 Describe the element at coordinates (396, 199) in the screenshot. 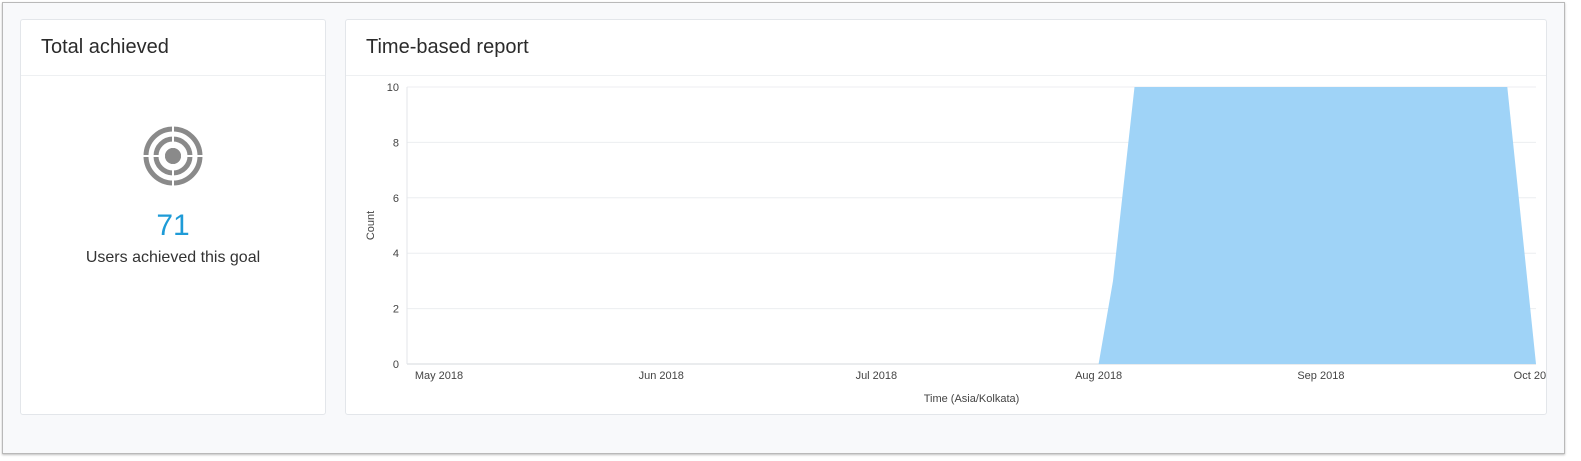

I see `y-tick-label: 6` at that location.